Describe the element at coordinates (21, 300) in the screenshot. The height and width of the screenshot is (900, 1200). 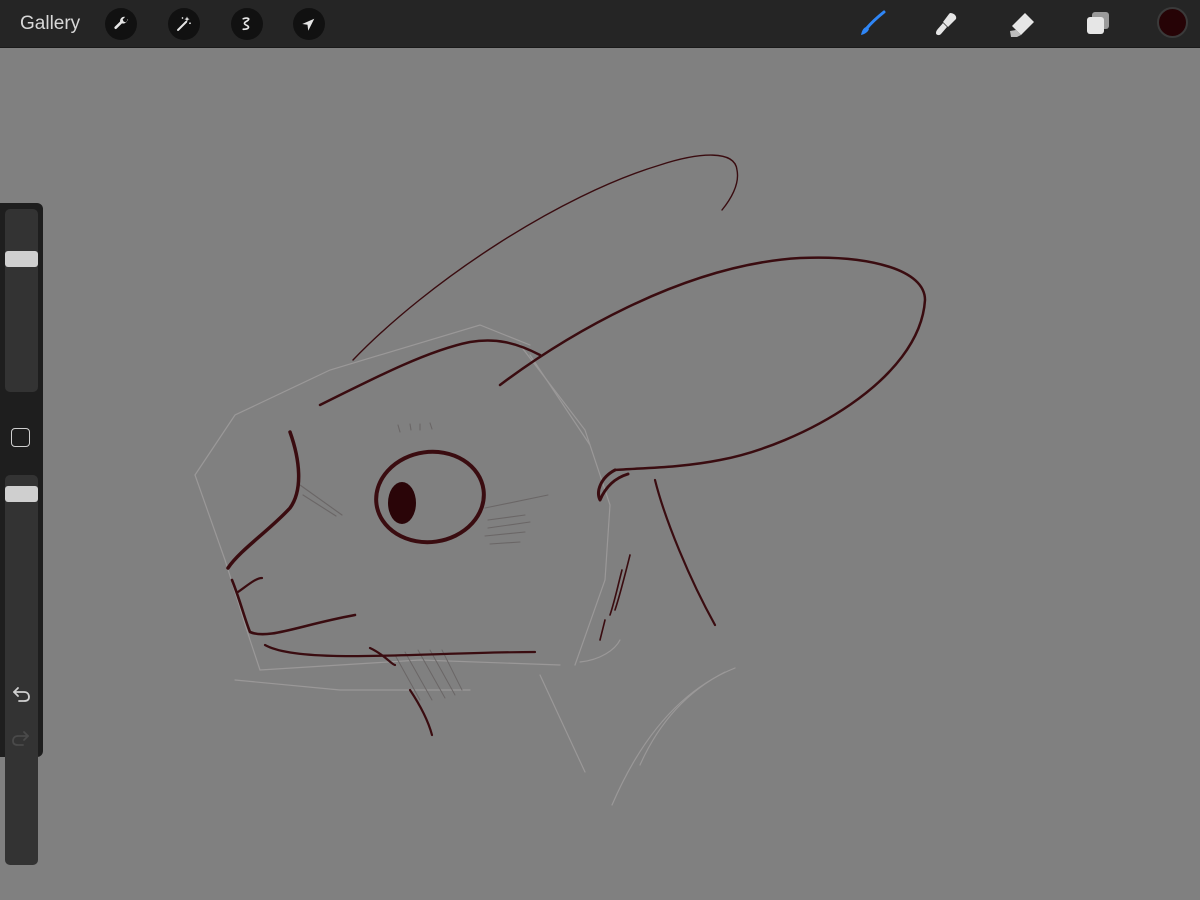
I see `brush-size-slider` at that location.